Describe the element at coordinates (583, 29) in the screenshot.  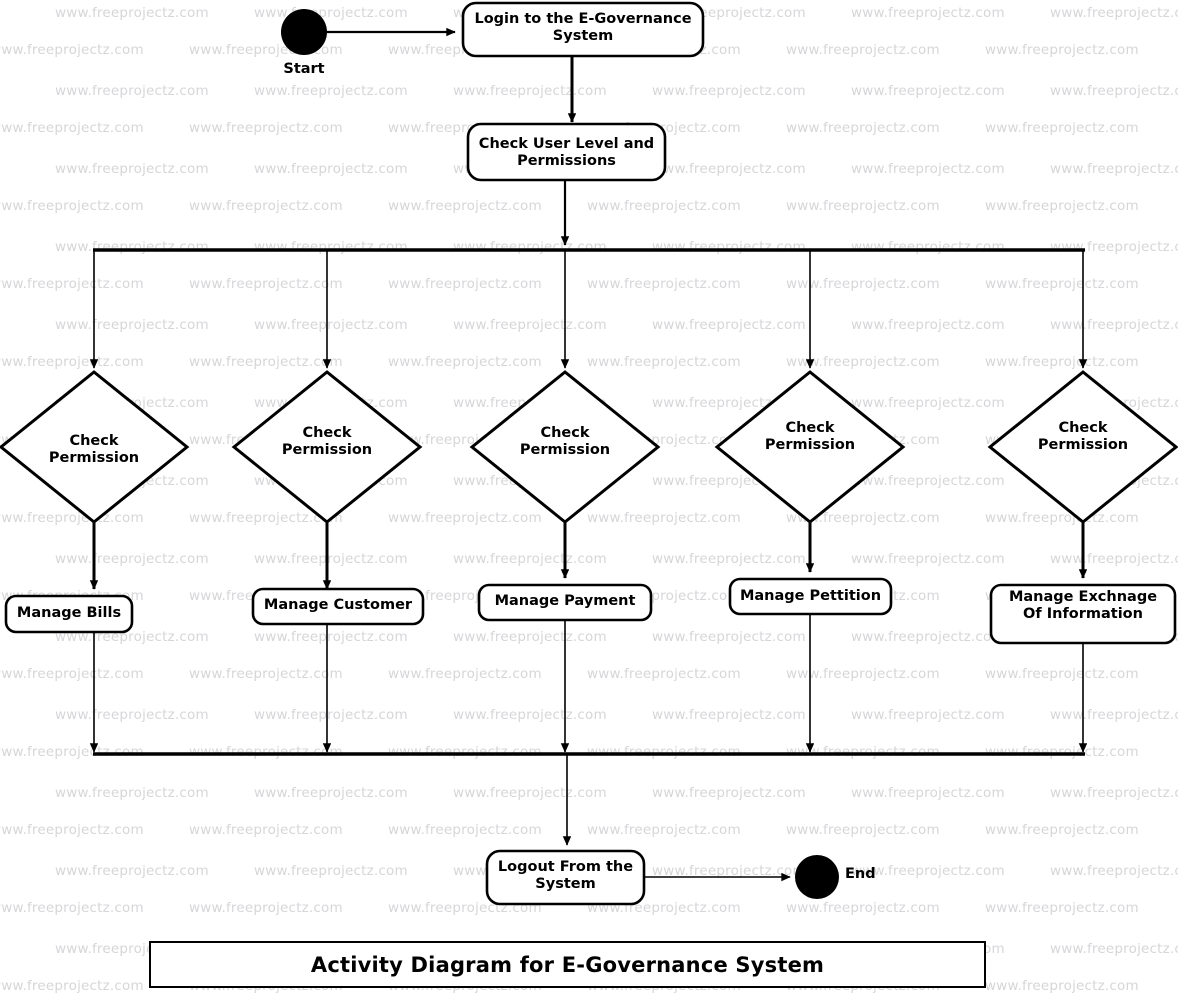
I see `activity-node-login` at that location.